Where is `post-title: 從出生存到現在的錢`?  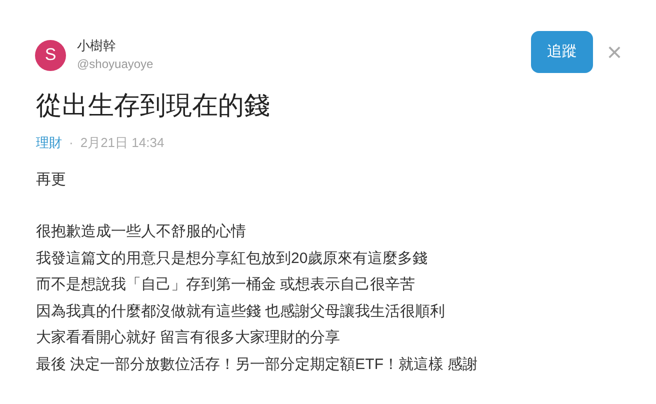
post-title: 從出生存到現在的錢 is located at coordinates (153, 105).